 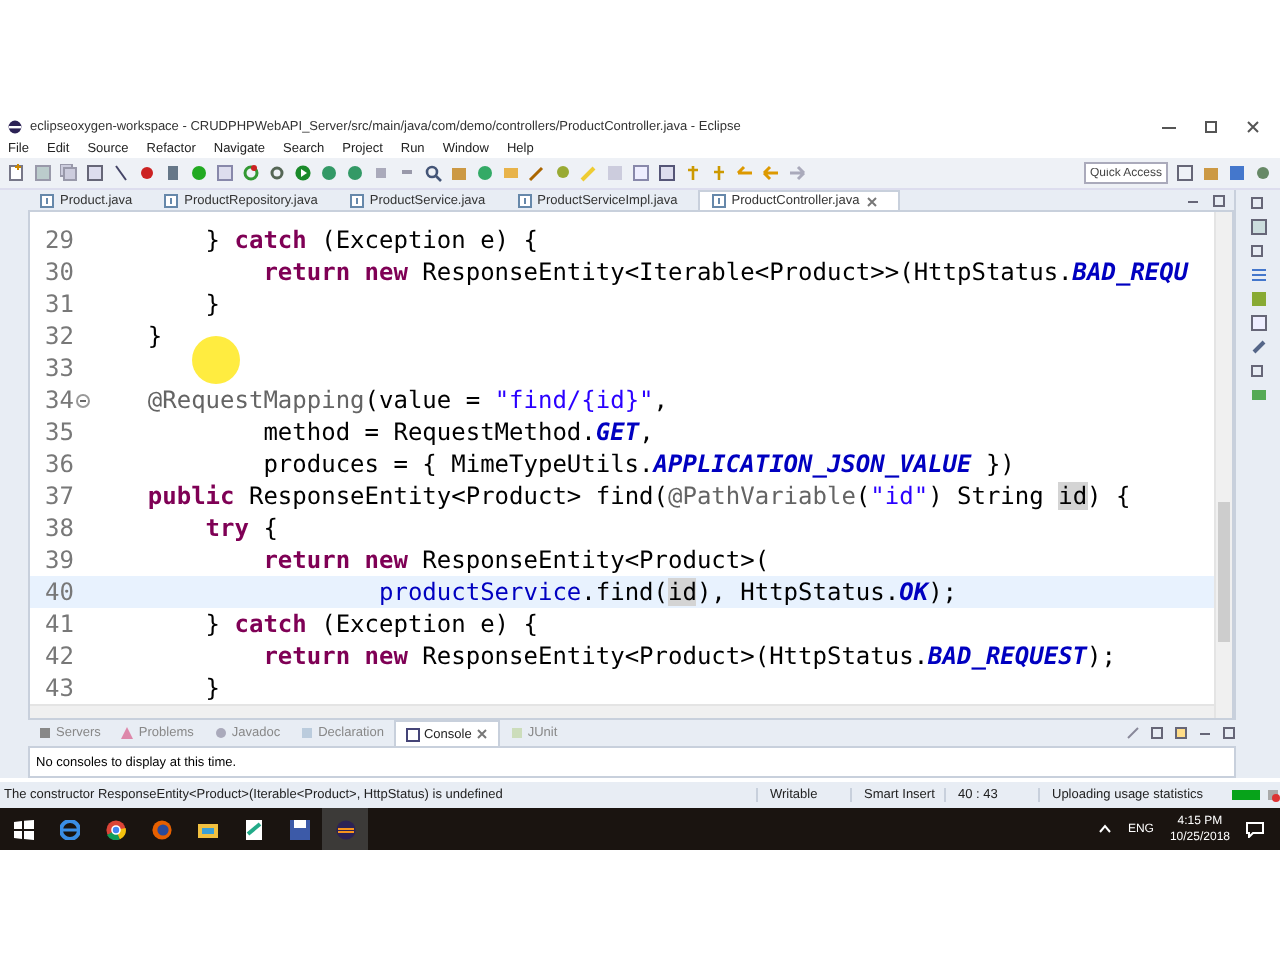 I want to click on code-line: produces = { MimeTypeUtils.APPLICATION_JSON_VALUE }), so click(x=638, y=464).